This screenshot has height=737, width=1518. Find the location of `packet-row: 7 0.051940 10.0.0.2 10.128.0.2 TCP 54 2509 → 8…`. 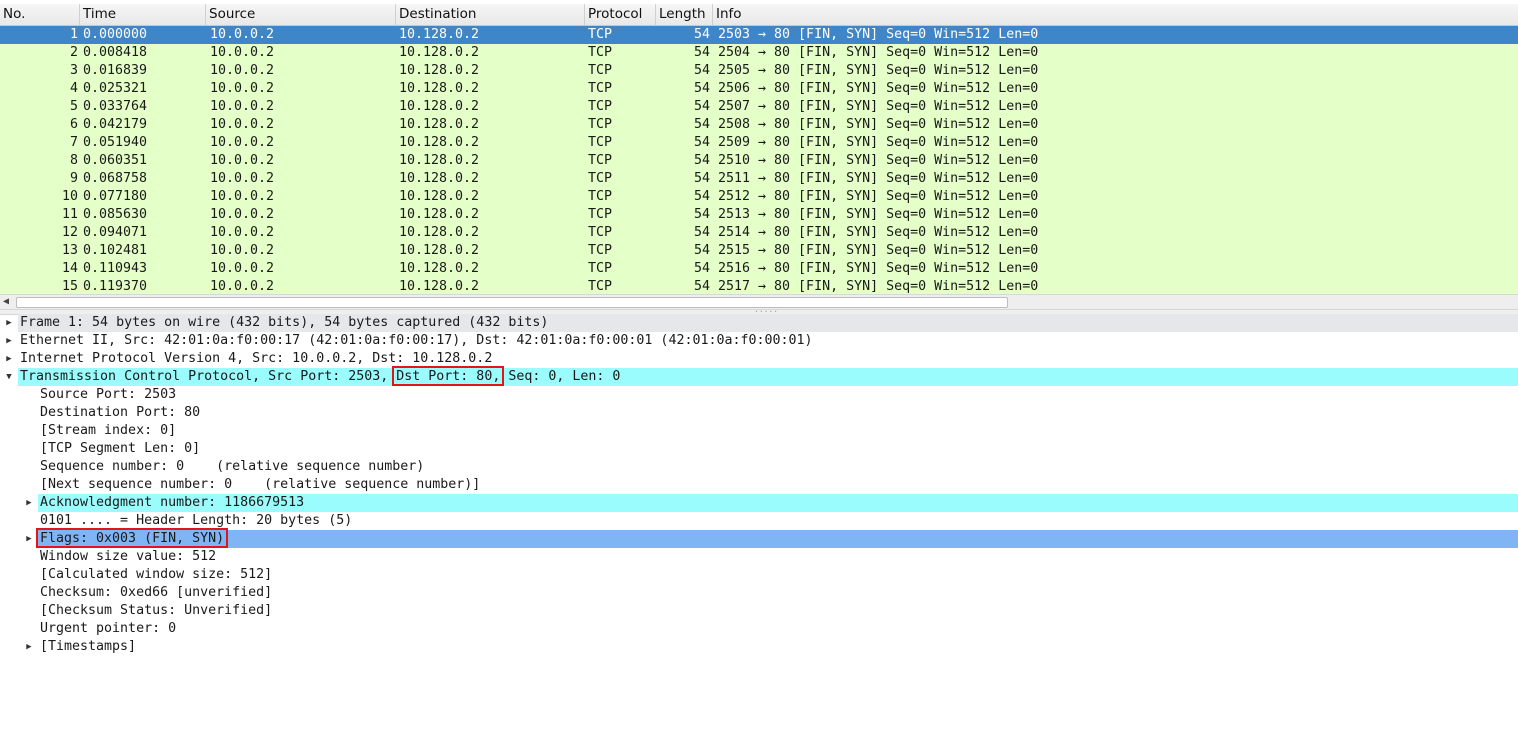

packet-row: 7 0.051940 10.0.0.2 10.128.0.2 TCP 54 2509 → 8… is located at coordinates (759, 143).